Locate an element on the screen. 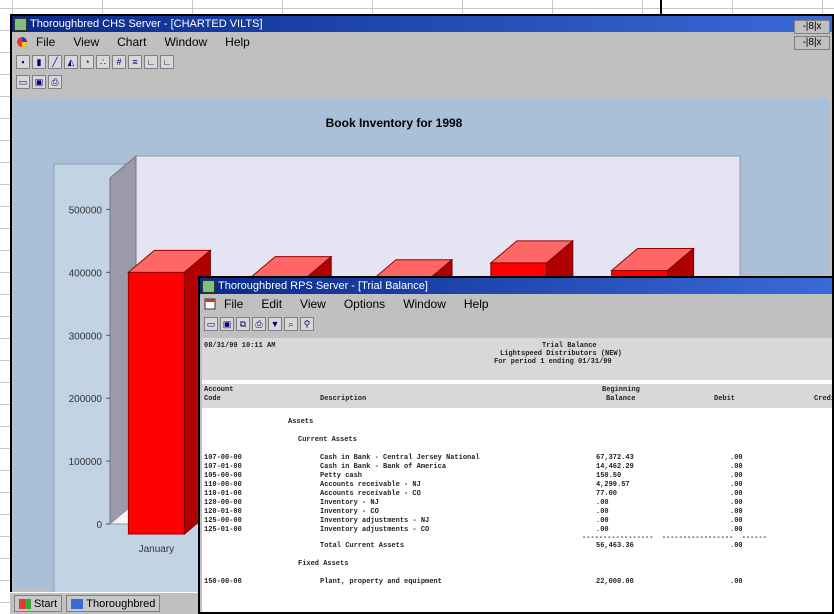  report-menubar: File Edit View Options Window Help is located at coordinates (516, 304).